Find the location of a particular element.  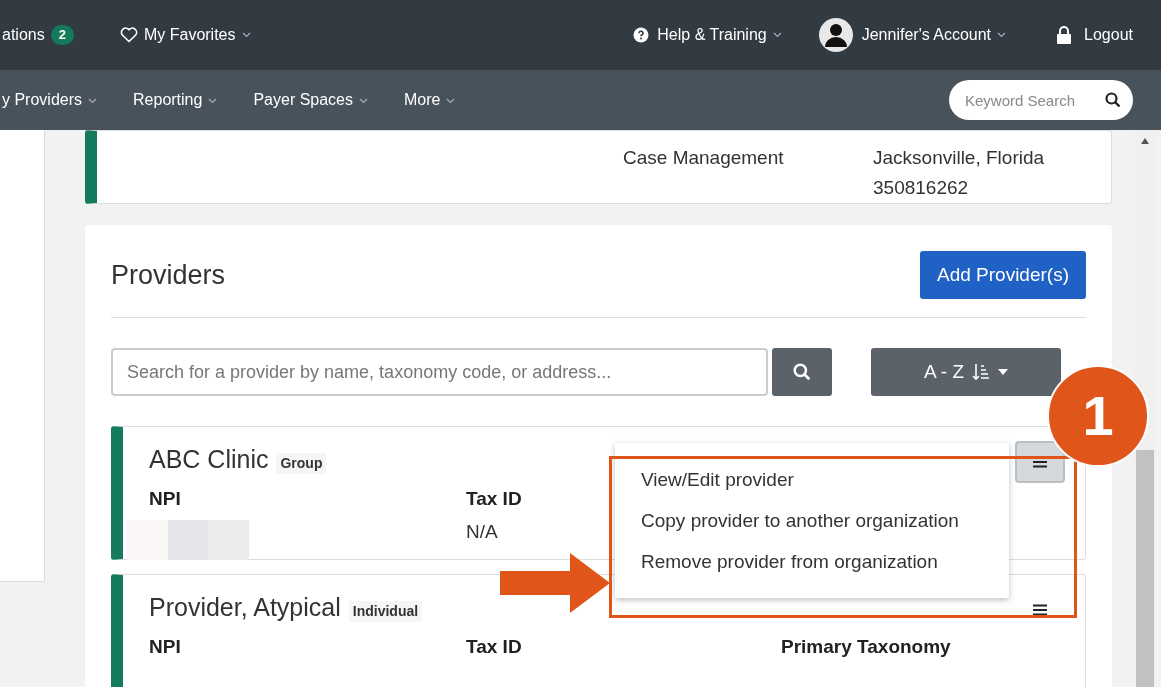

nav-link: My Favorites is located at coordinates (189, 35).